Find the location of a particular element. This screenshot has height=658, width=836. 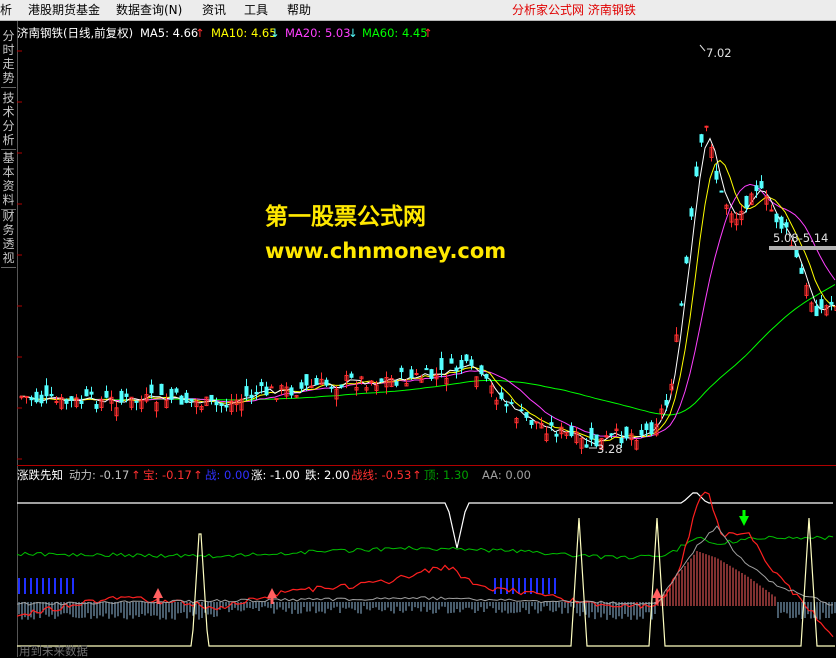

bao-label: 宝: -0.17 is located at coordinates (167, 475).